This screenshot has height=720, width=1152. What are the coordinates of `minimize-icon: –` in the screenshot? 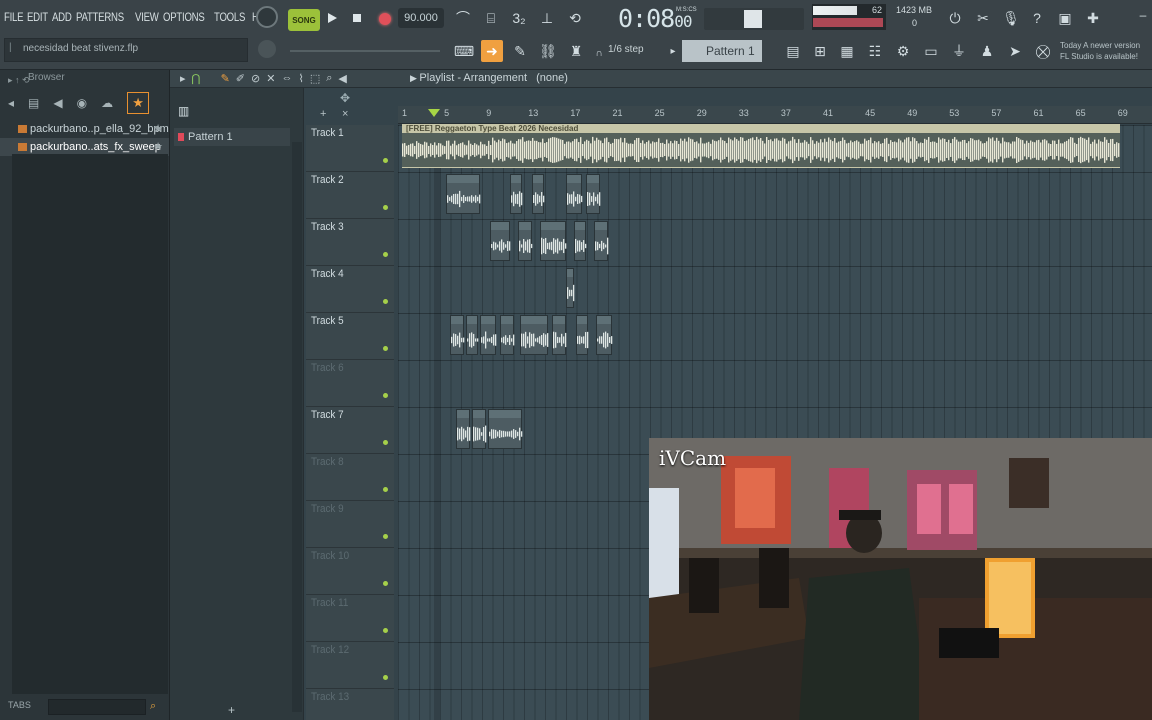 It's located at (1142, 15).